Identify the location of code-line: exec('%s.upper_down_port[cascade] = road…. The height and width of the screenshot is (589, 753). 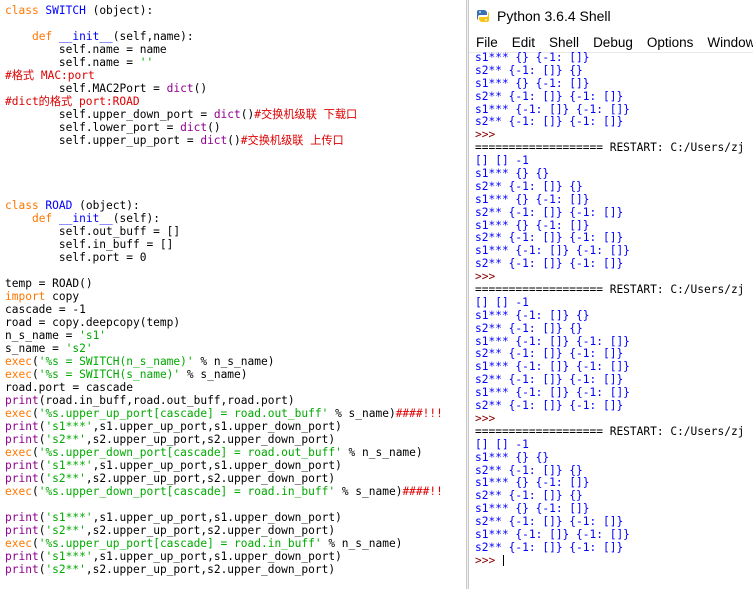
(235, 452).